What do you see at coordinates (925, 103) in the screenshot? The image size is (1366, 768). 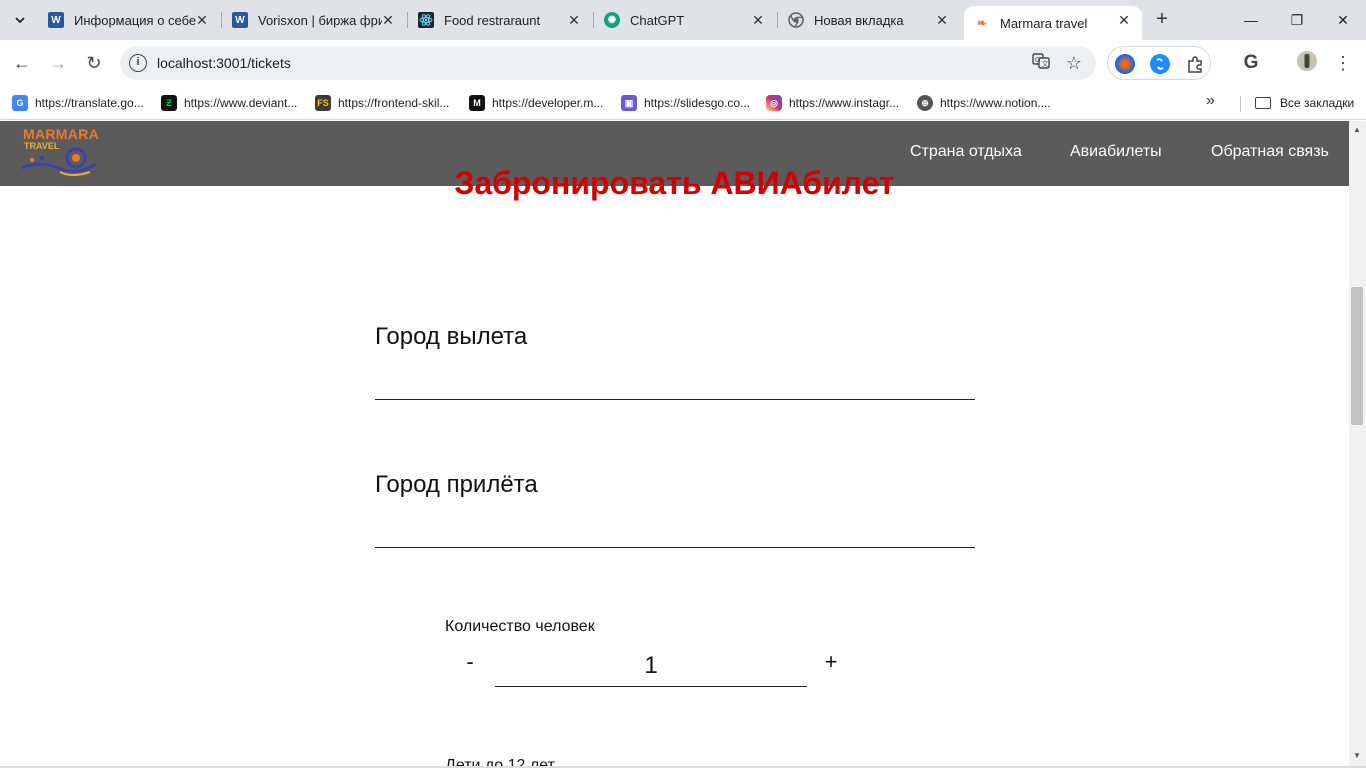 I see `globe-icon: ⊕` at bounding box center [925, 103].